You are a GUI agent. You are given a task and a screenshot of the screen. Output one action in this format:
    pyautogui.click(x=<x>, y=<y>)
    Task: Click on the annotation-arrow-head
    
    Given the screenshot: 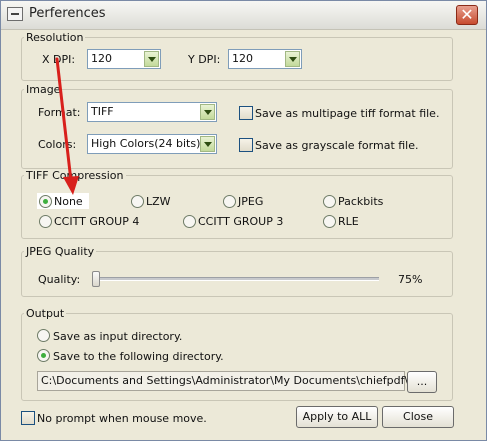 What is the action you would take?
    pyautogui.click(x=71, y=185)
    